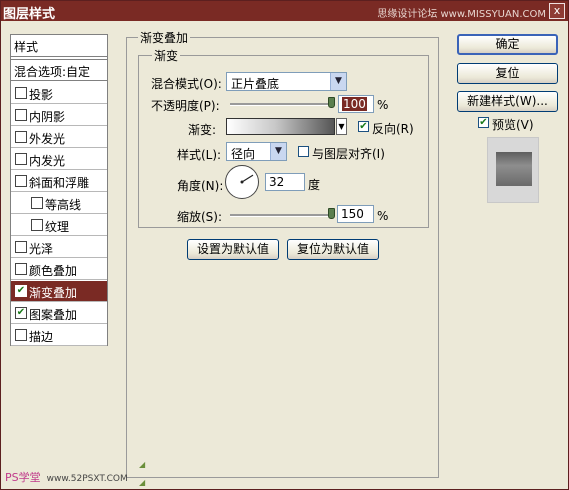  What do you see at coordinates (507, 44) in the screenshot?
I see `ok-button: 确定` at bounding box center [507, 44].